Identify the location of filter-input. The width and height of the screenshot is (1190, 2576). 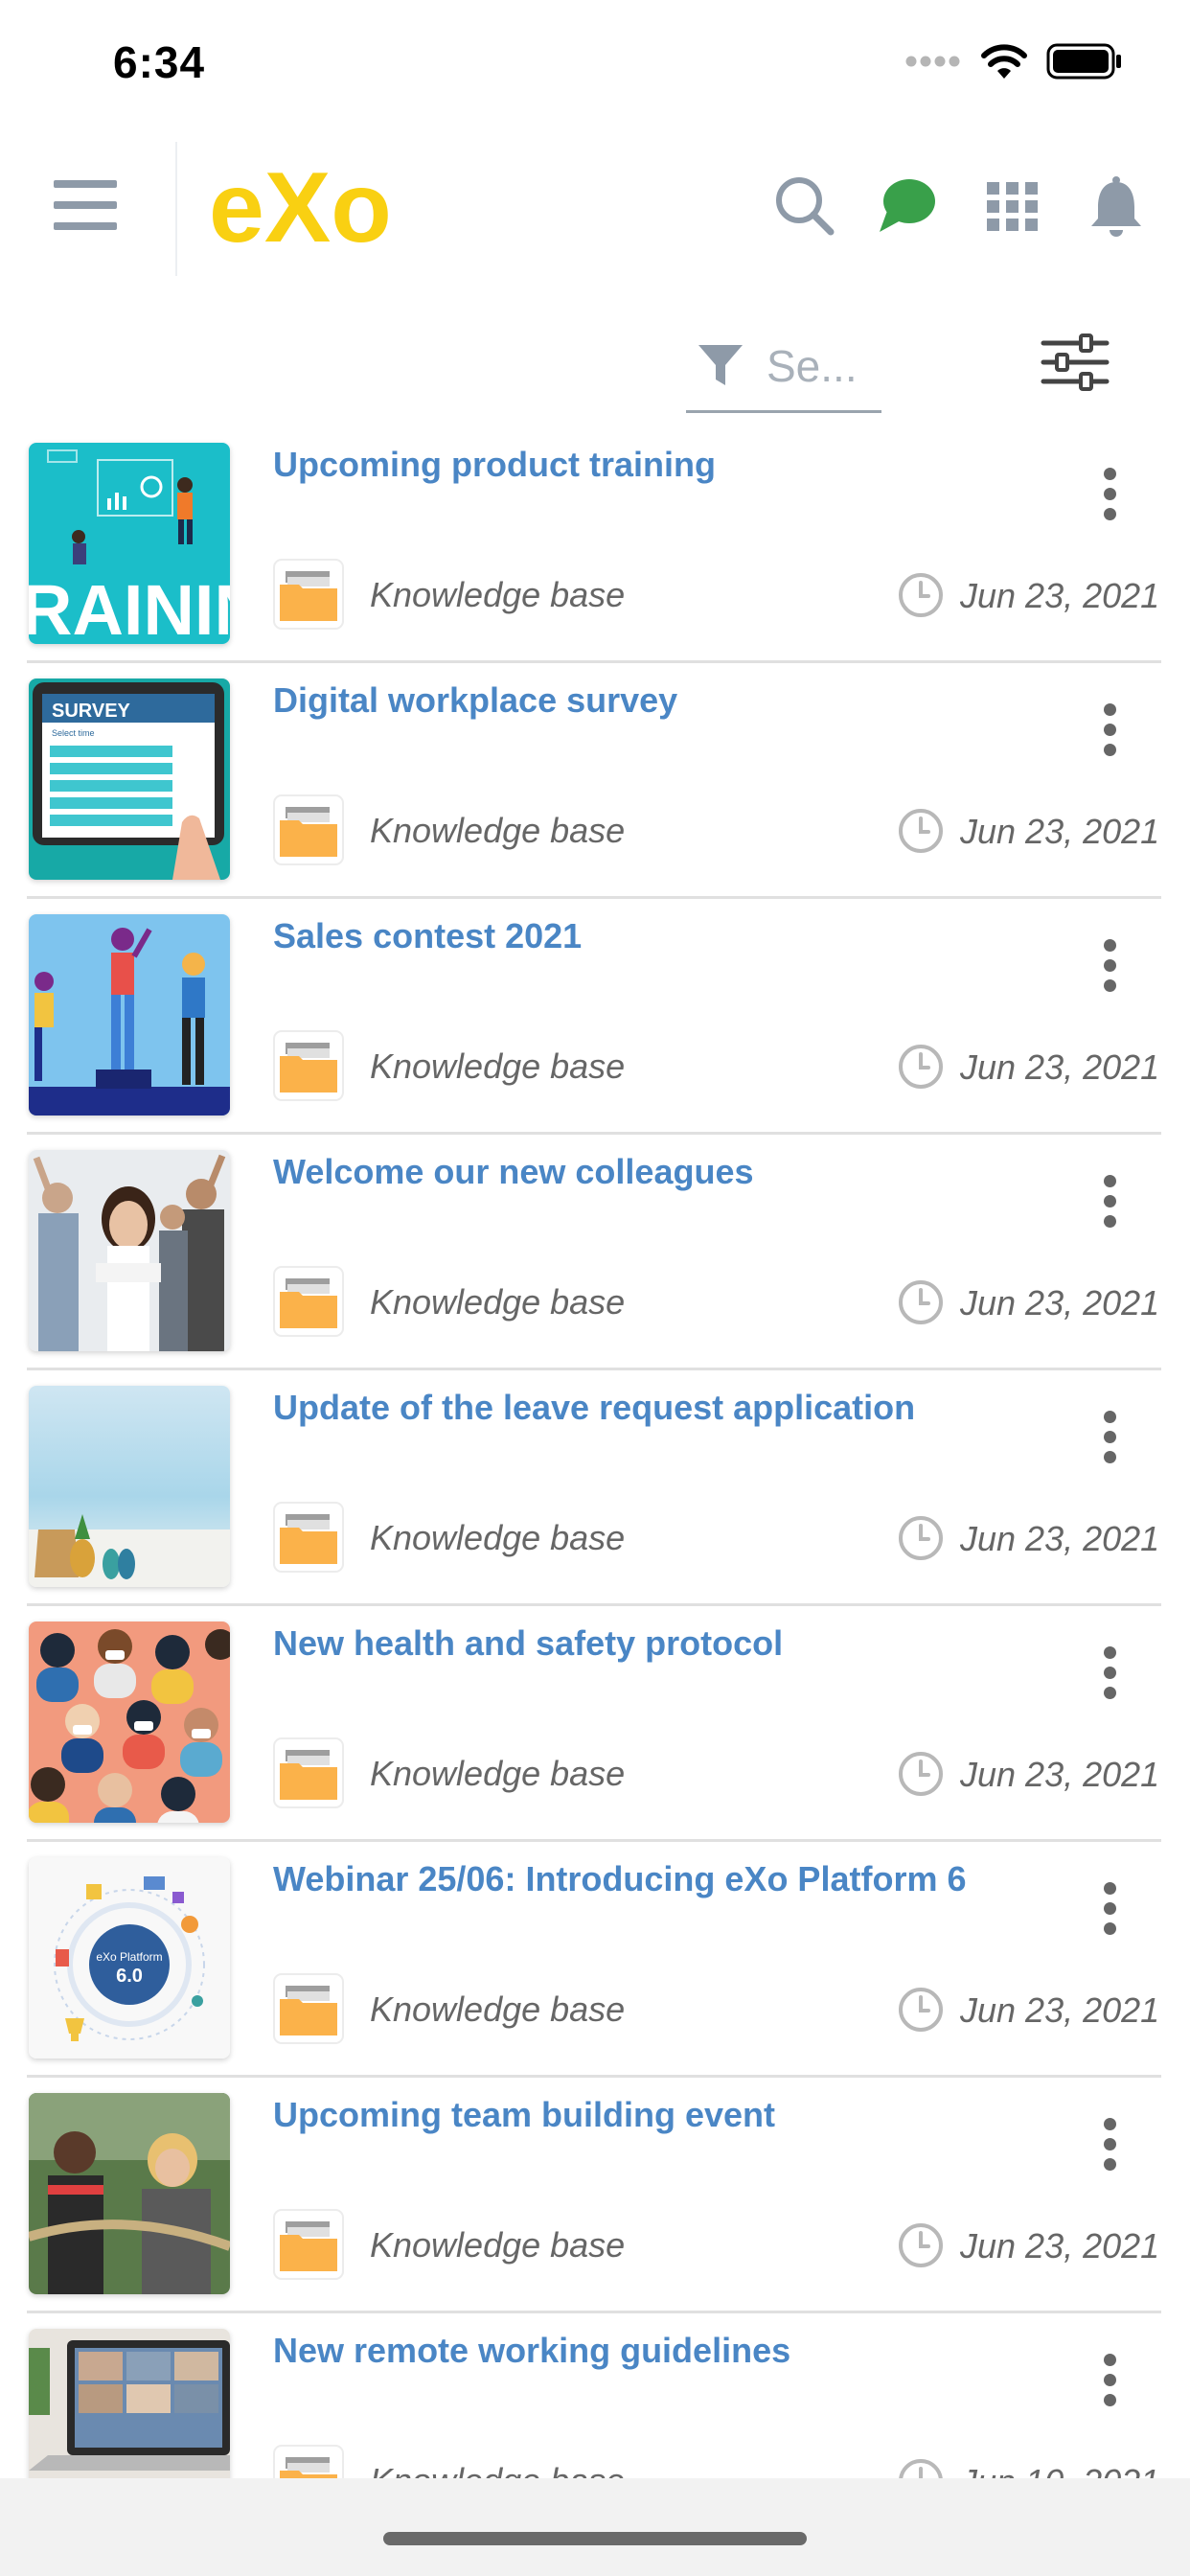
(823, 366).